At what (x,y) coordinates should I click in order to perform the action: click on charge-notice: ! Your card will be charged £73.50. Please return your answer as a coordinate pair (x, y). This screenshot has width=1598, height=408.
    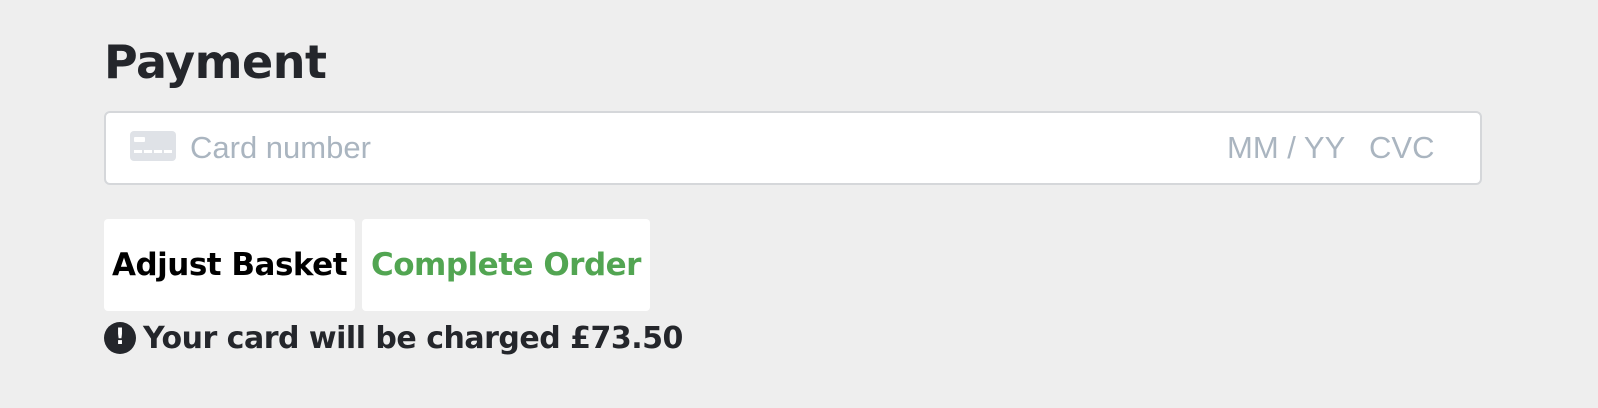
    Looking at the image, I should click on (393, 338).